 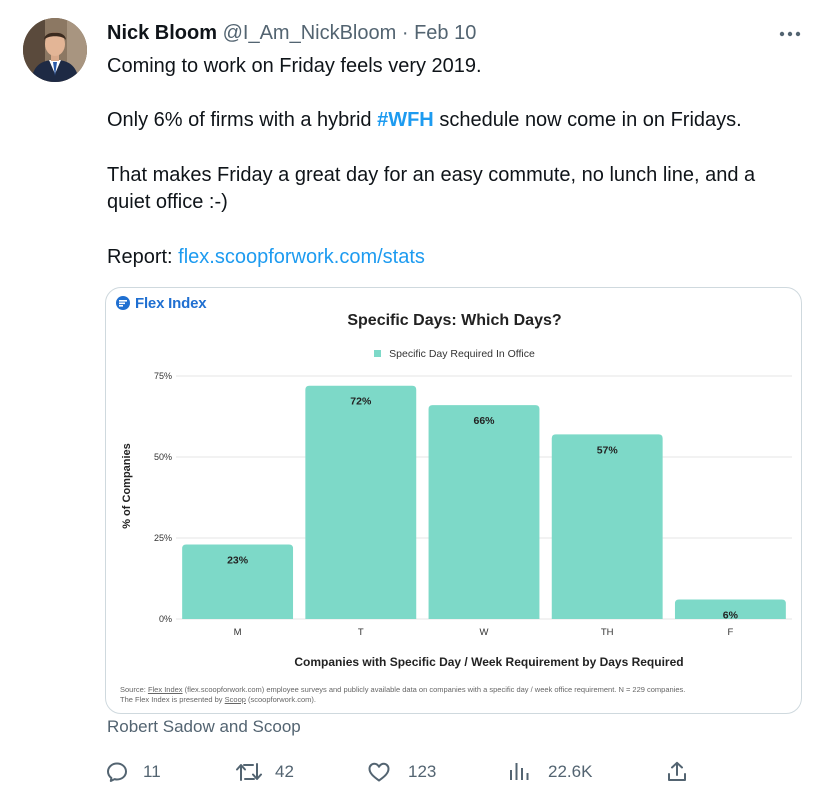 I want to click on report-link: flex.scoopforwork.com/stats, so click(x=301, y=257).